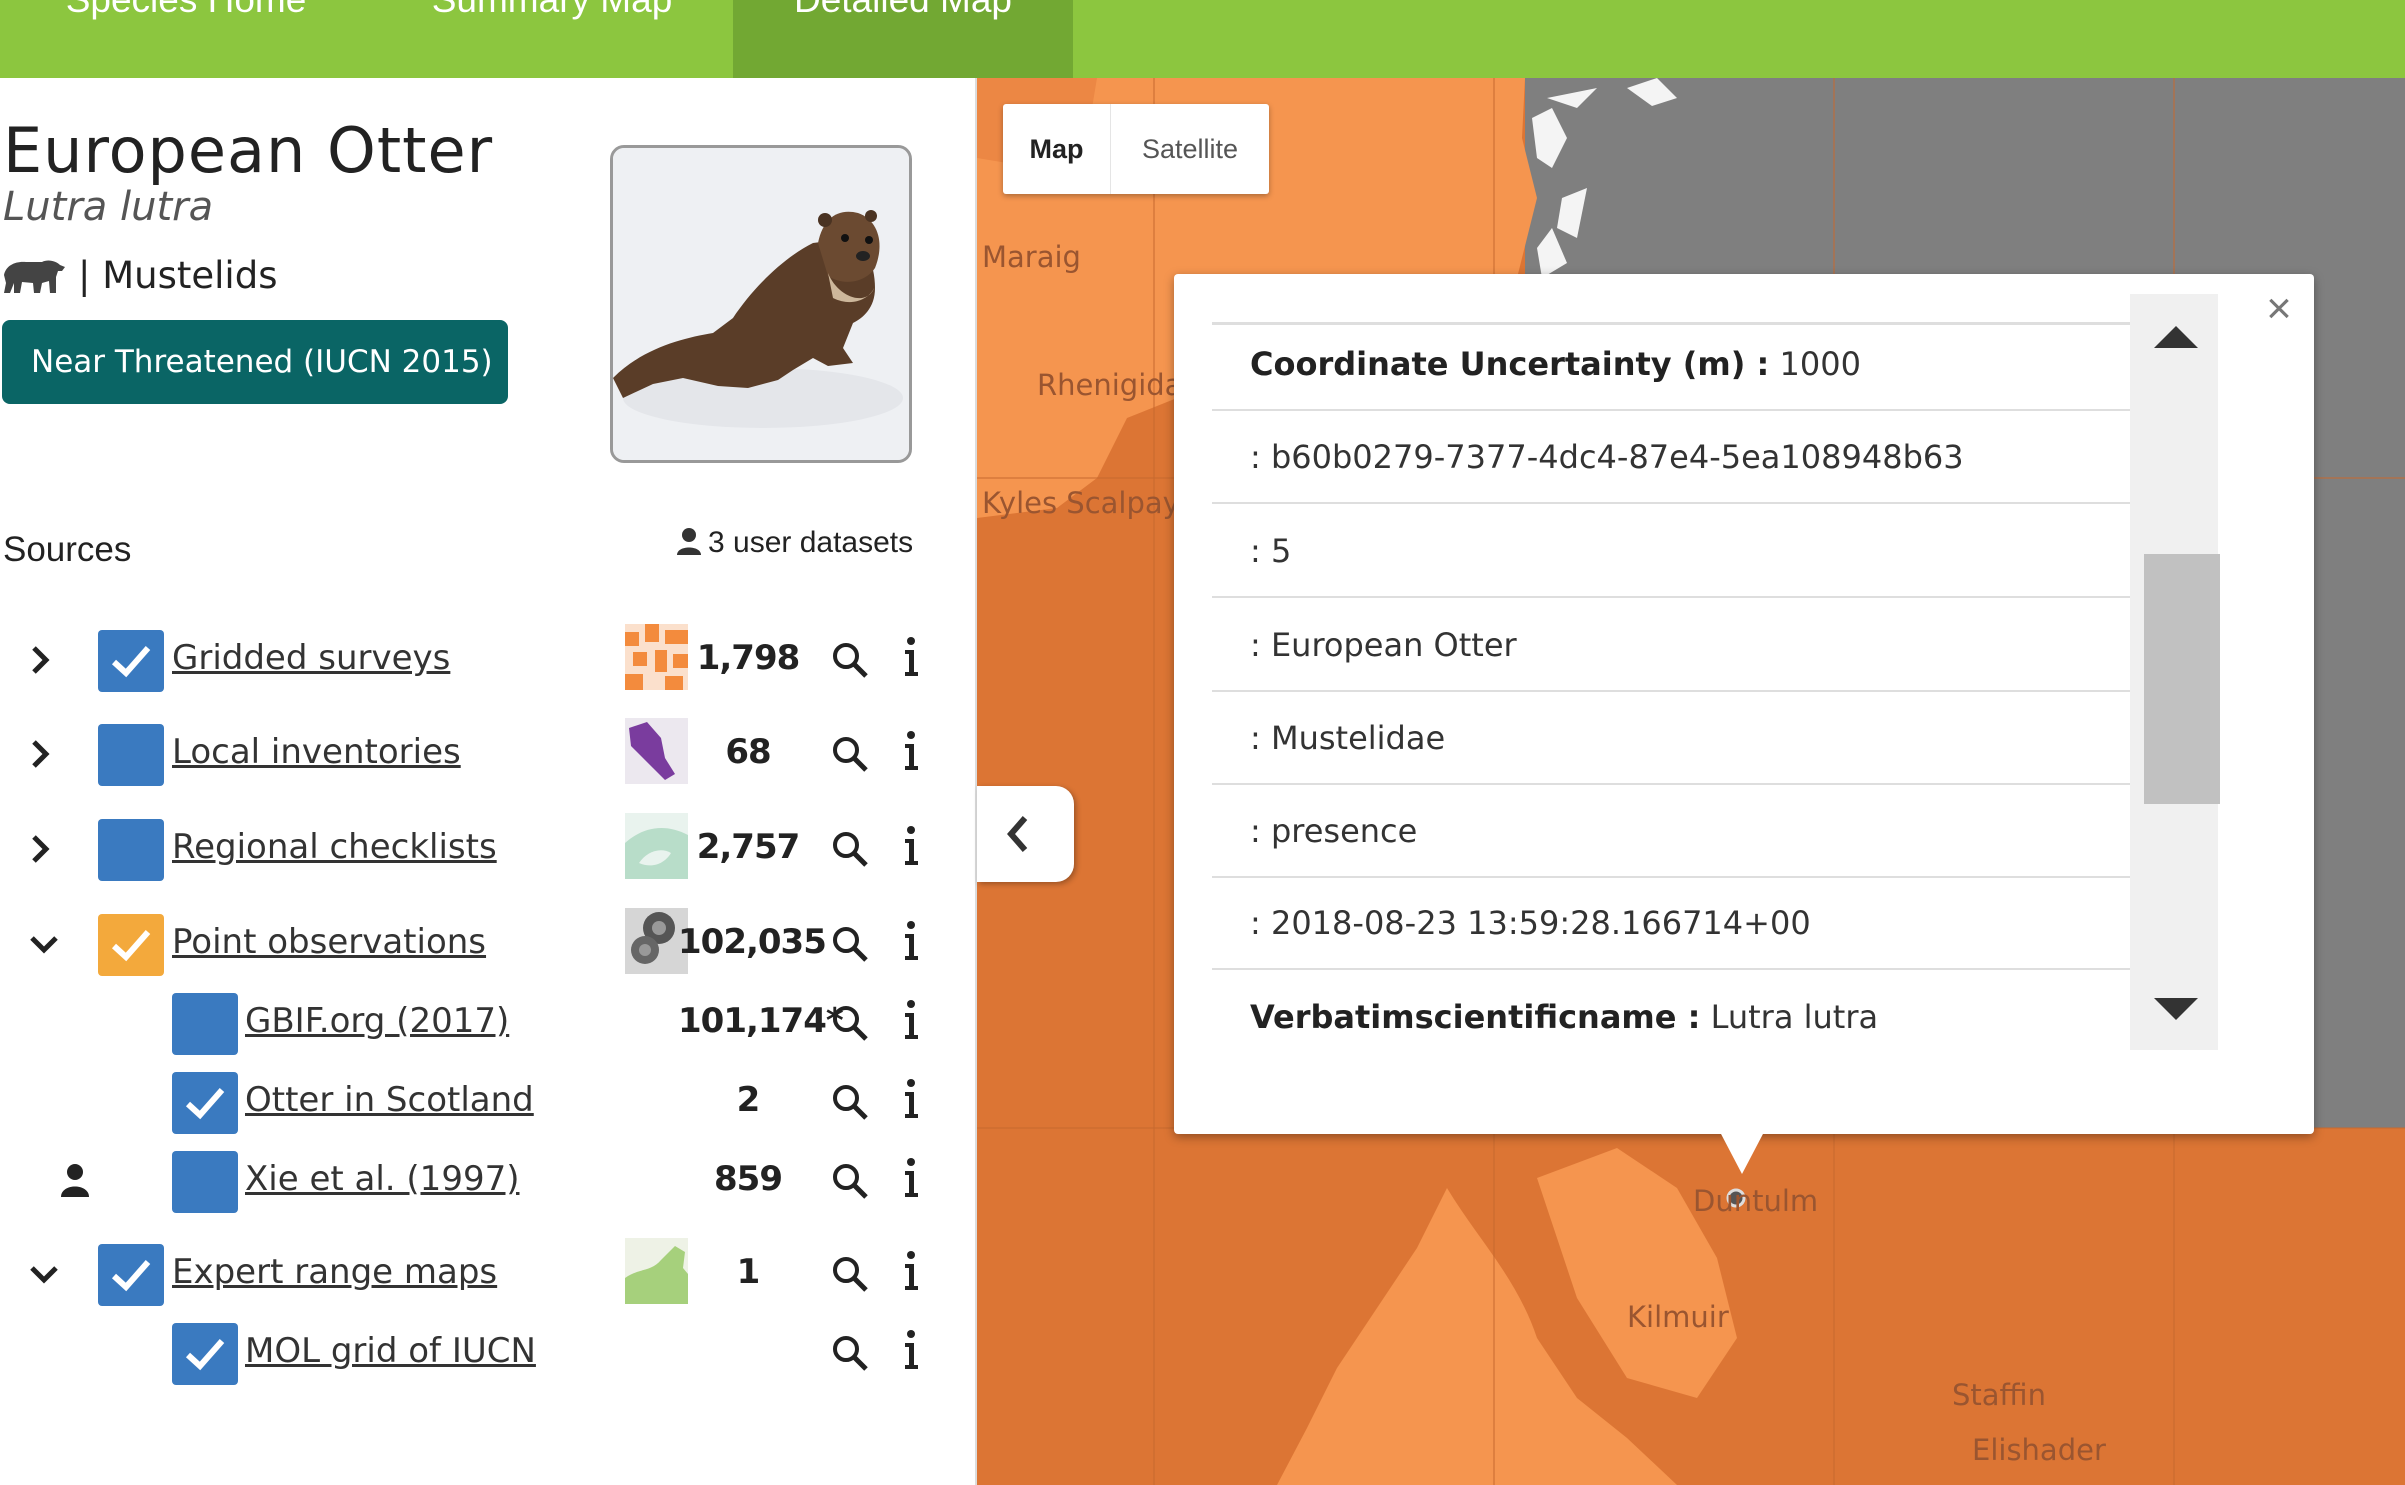  I want to click on regional-checklists-count: 2,757, so click(748, 847).